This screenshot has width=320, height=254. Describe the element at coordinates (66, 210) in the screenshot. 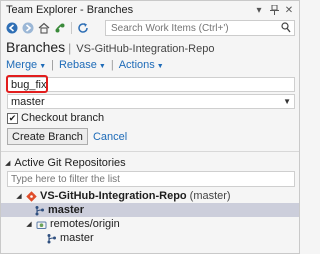

I see `local-branch-label: master` at that location.